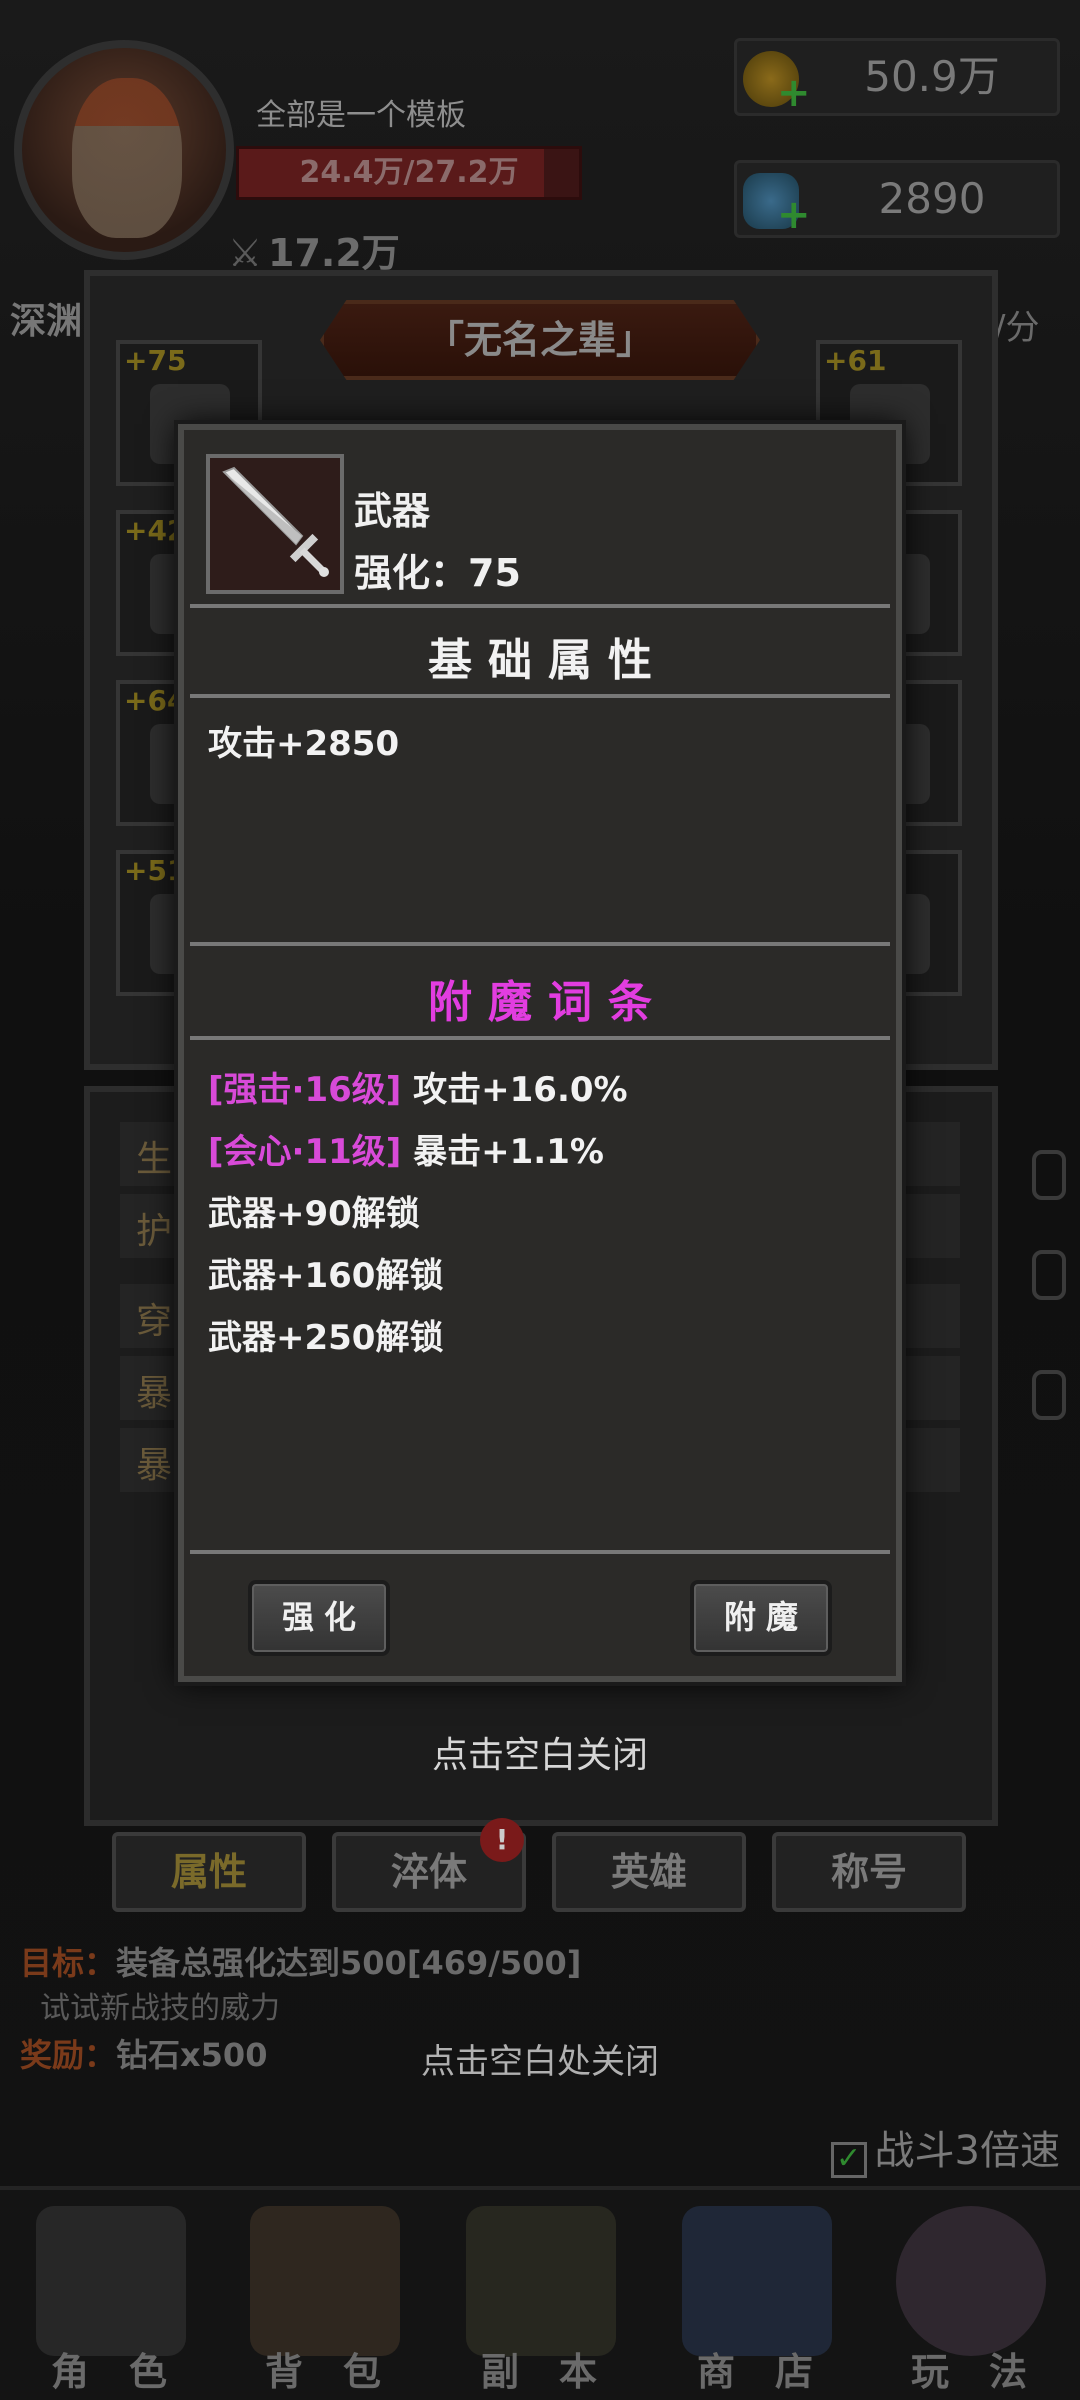 This screenshot has height=2400, width=1080. What do you see at coordinates (209, 1872) in the screenshot?
I see `tab-attributes: 属性` at bounding box center [209, 1872].